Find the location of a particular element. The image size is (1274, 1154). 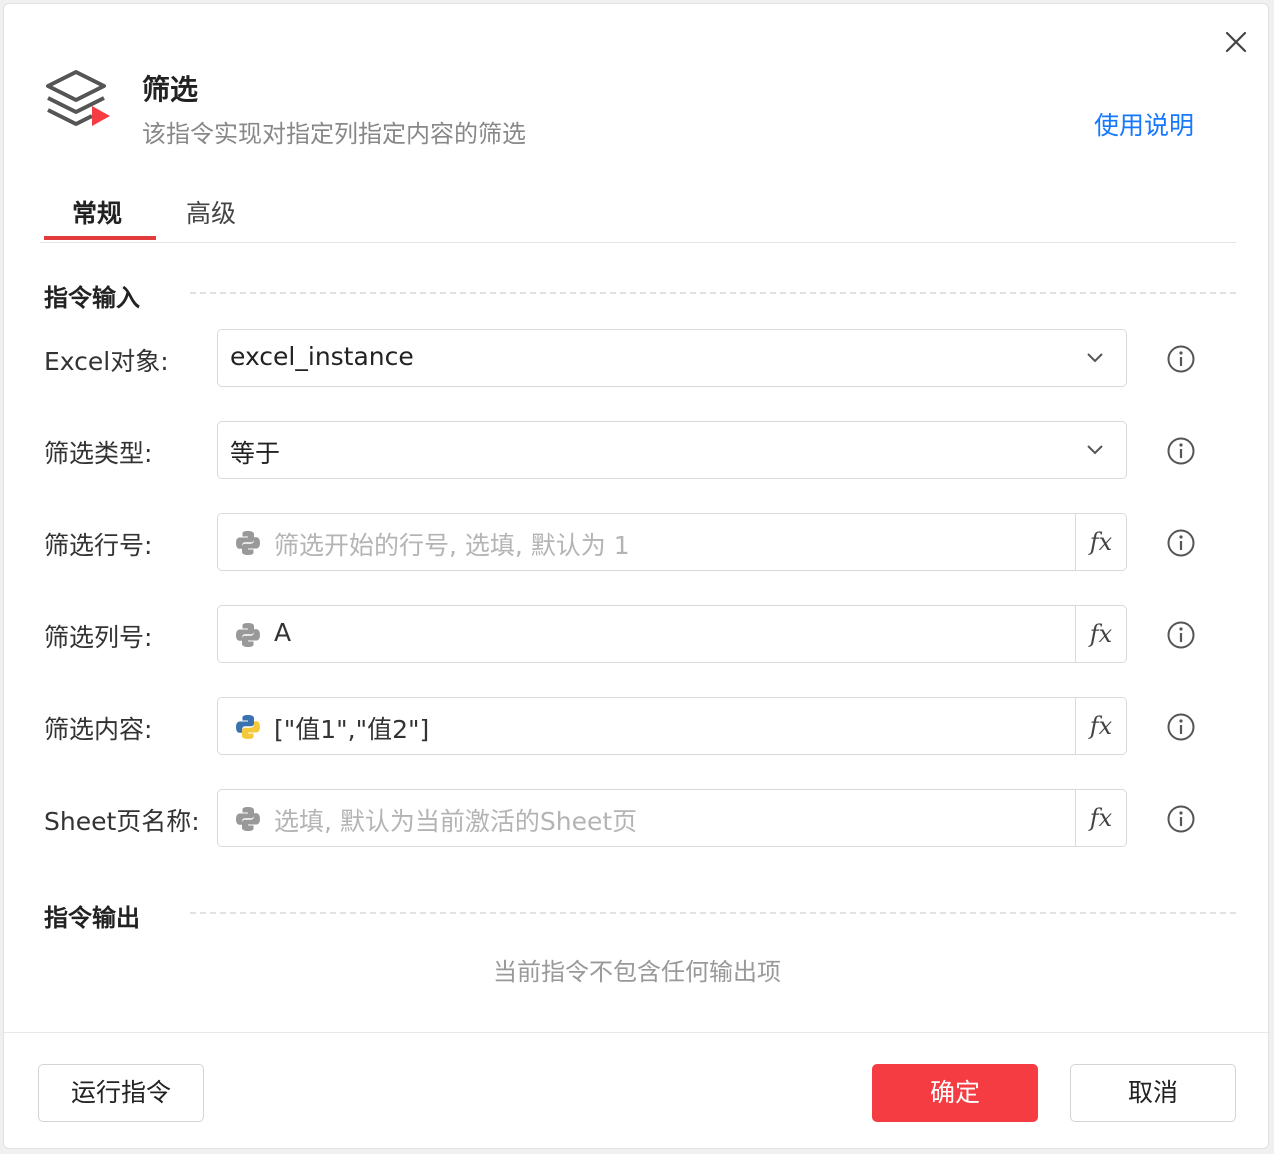

excel-object-value: excel_instance is located at coordinates (322, 356).